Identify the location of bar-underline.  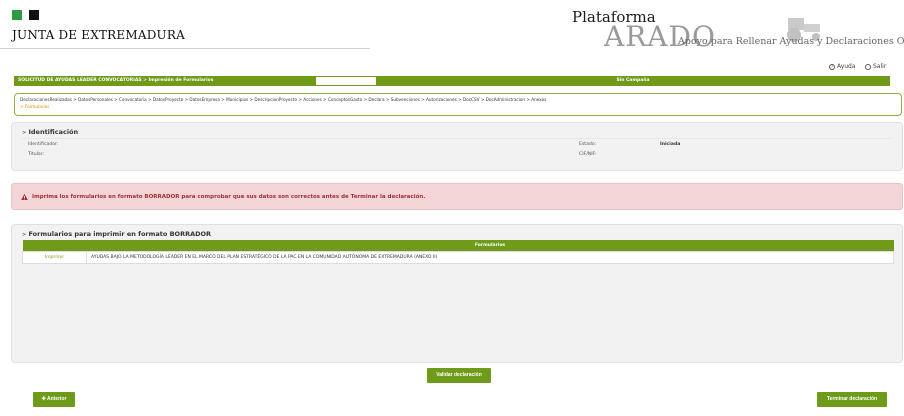
(452, 85).